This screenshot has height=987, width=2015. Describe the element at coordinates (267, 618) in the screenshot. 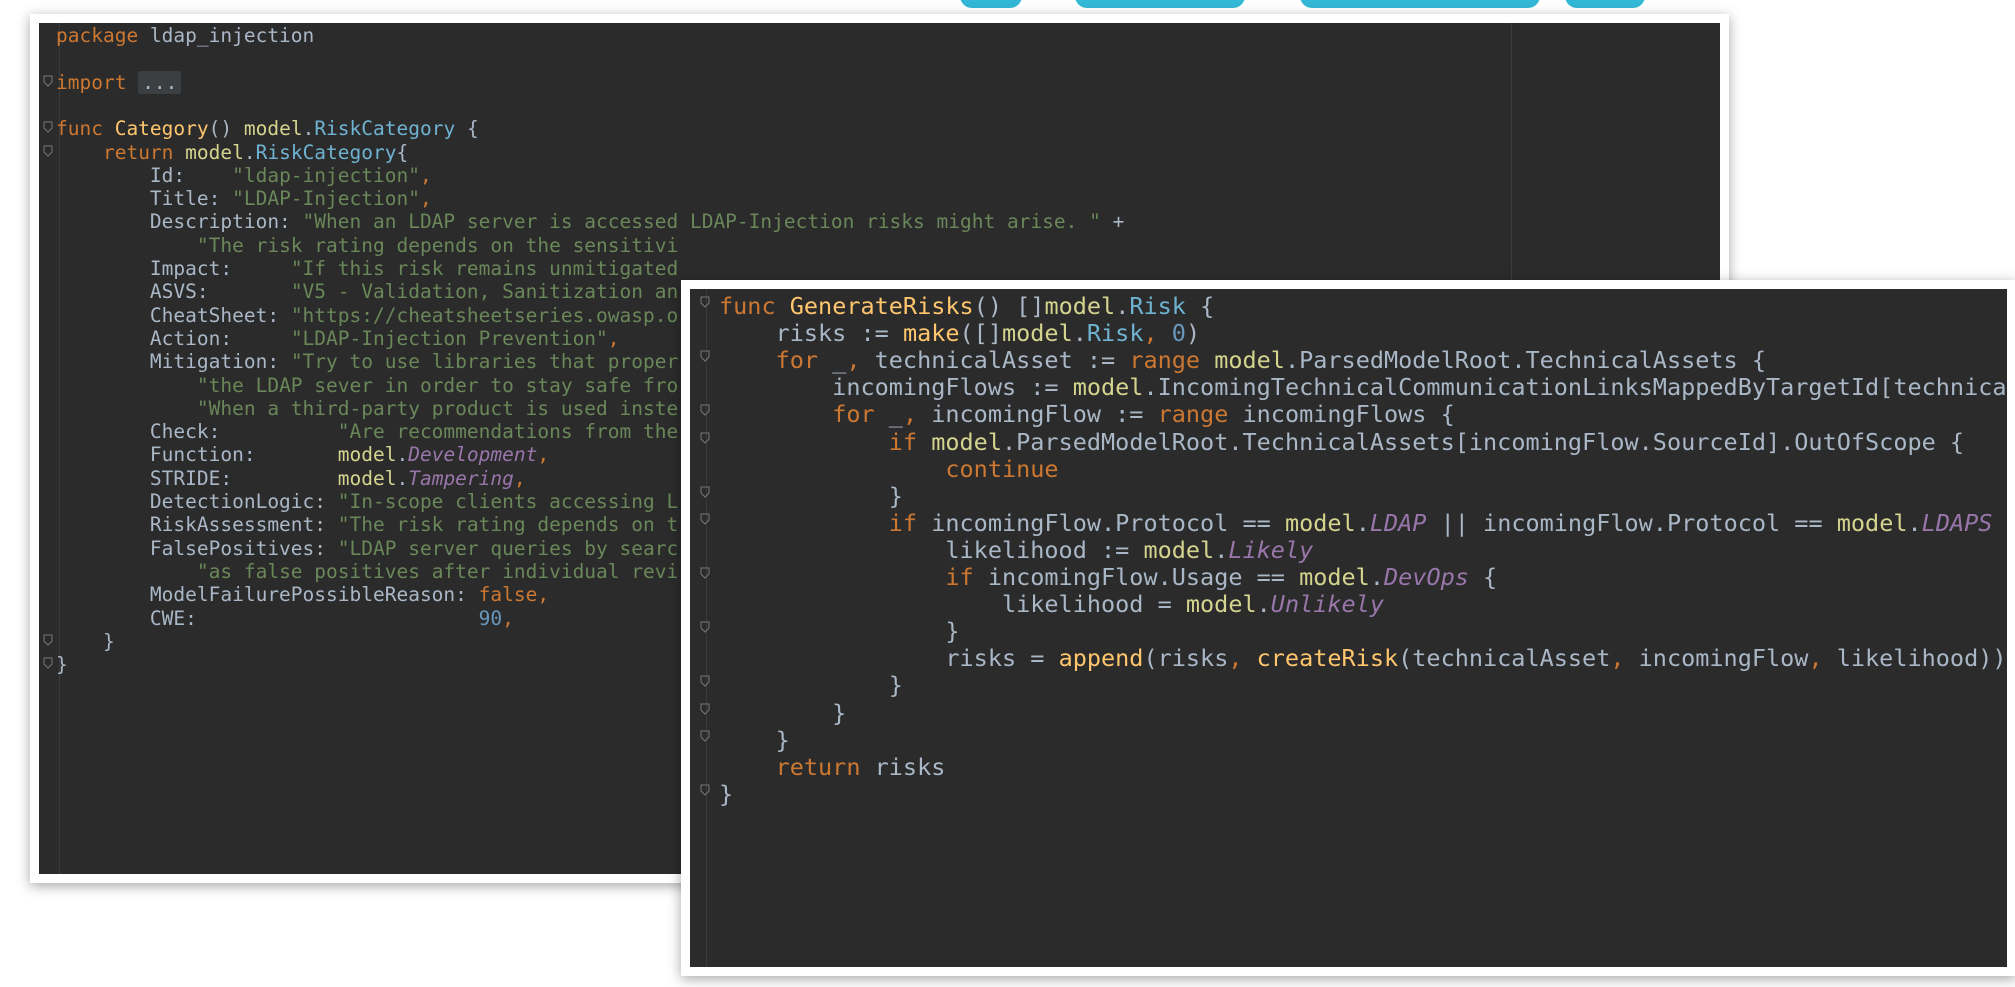

I see `code-token: CWE:` at that location.